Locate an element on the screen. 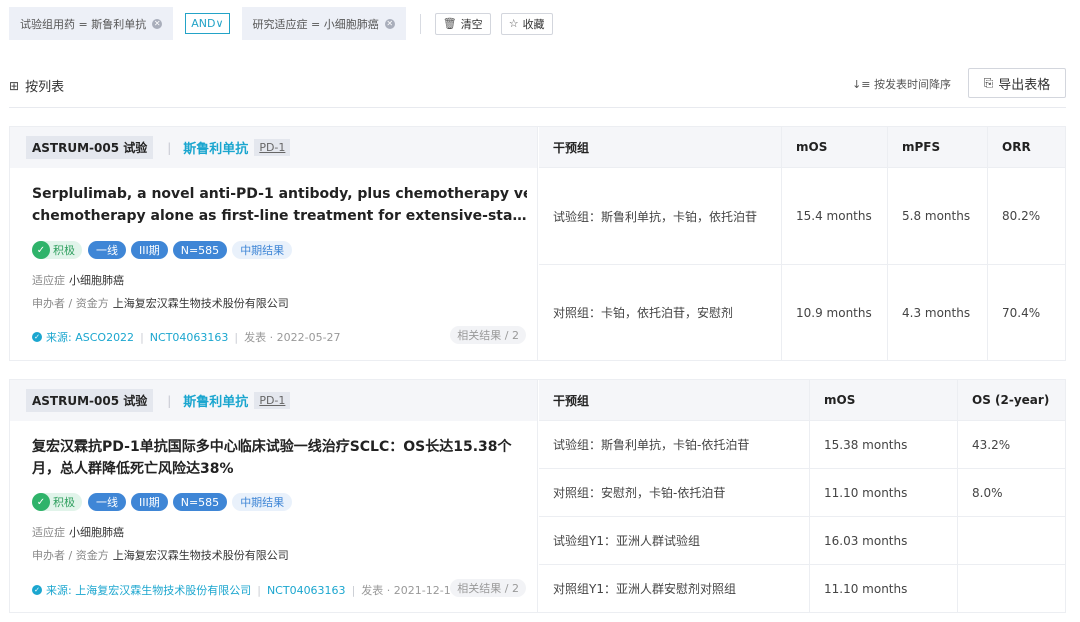  table-cell is located at coordinates (1011, 540).